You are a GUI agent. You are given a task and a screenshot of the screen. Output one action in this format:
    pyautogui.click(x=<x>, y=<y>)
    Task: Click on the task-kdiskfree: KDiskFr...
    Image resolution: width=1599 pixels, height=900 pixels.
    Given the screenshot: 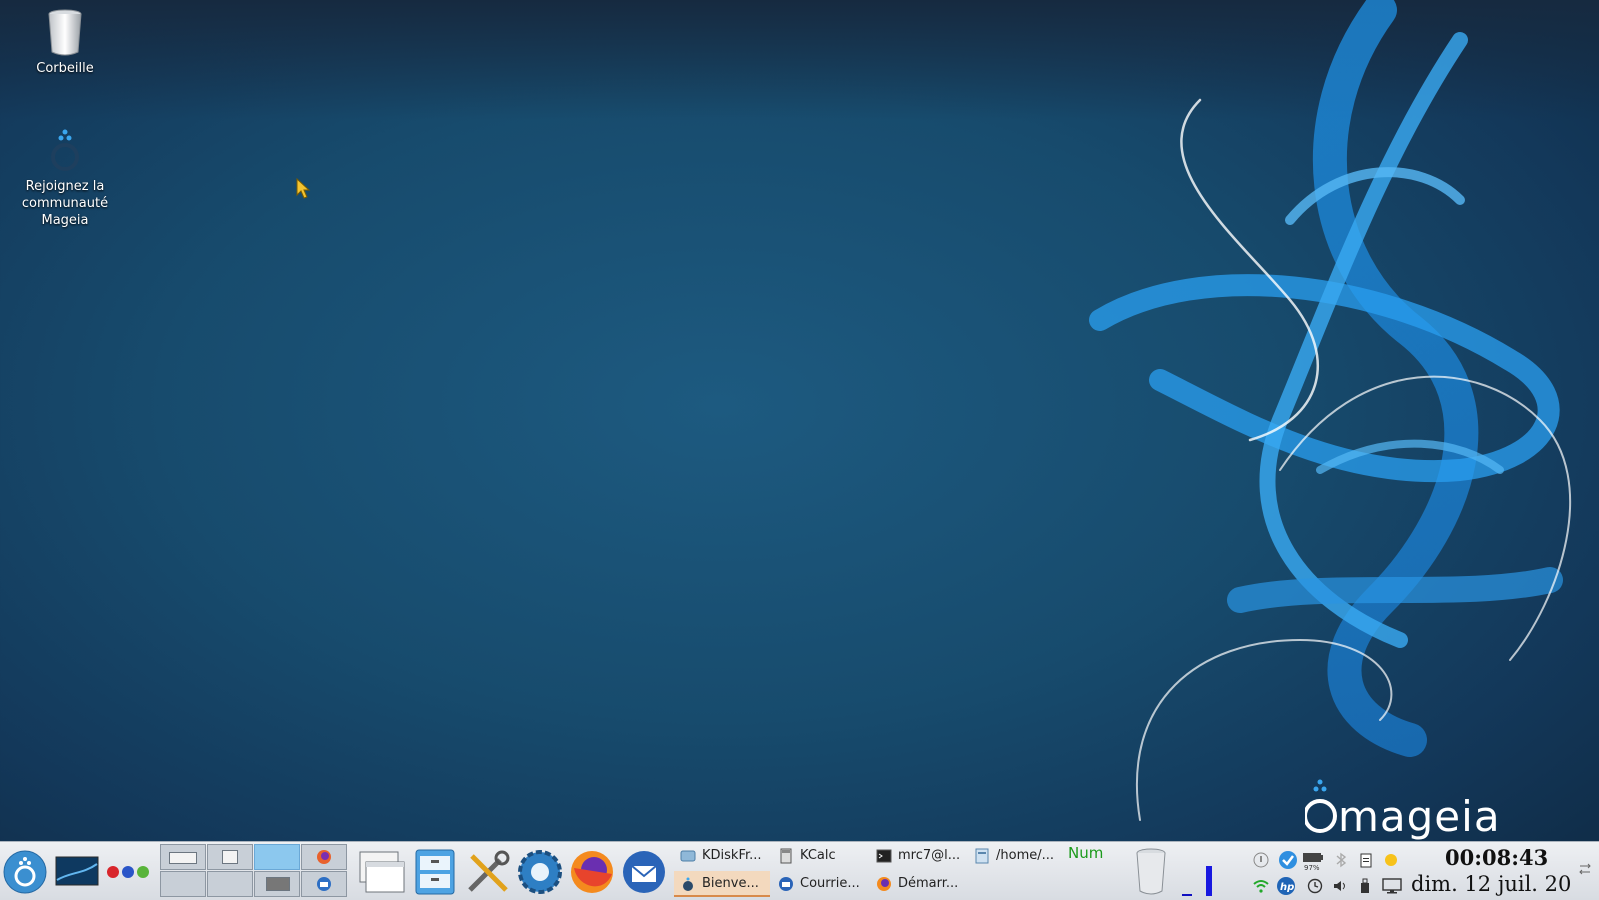 What is the action you would take?
    pyautogui.click(x=722, y=856)
    